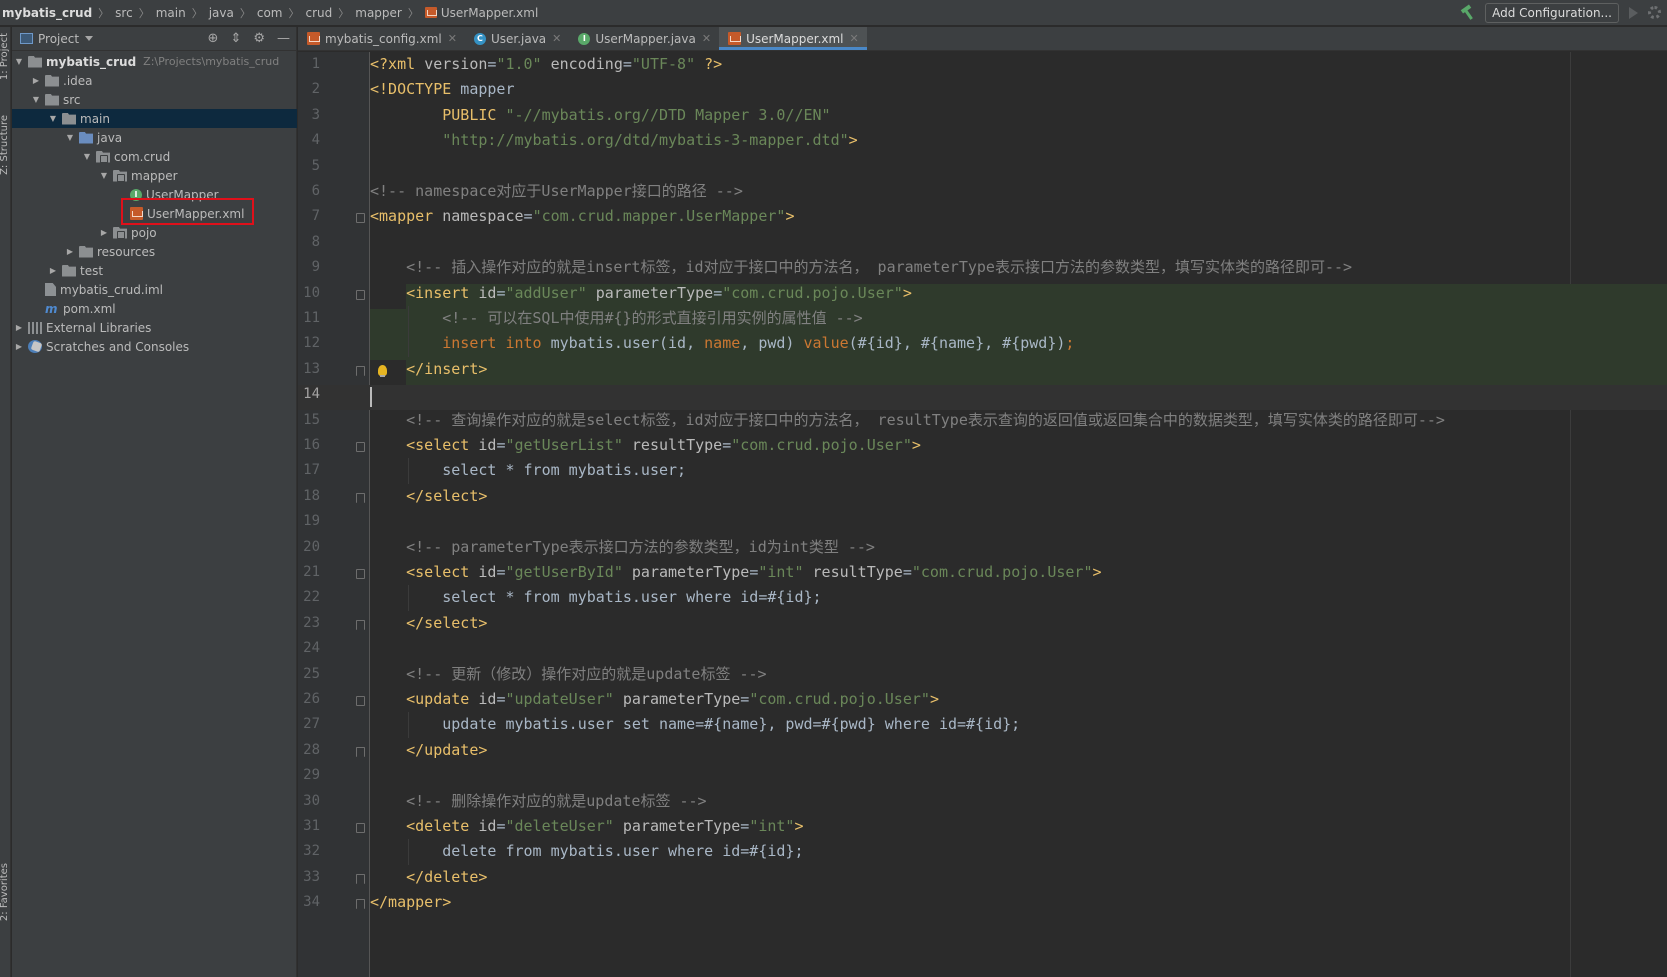 The width and height of the screenshot is (1667, 977). Describe the element at coordinates (517, 38) in the screenshot. I see `tab-user-java: C User.java ✕` at that location.